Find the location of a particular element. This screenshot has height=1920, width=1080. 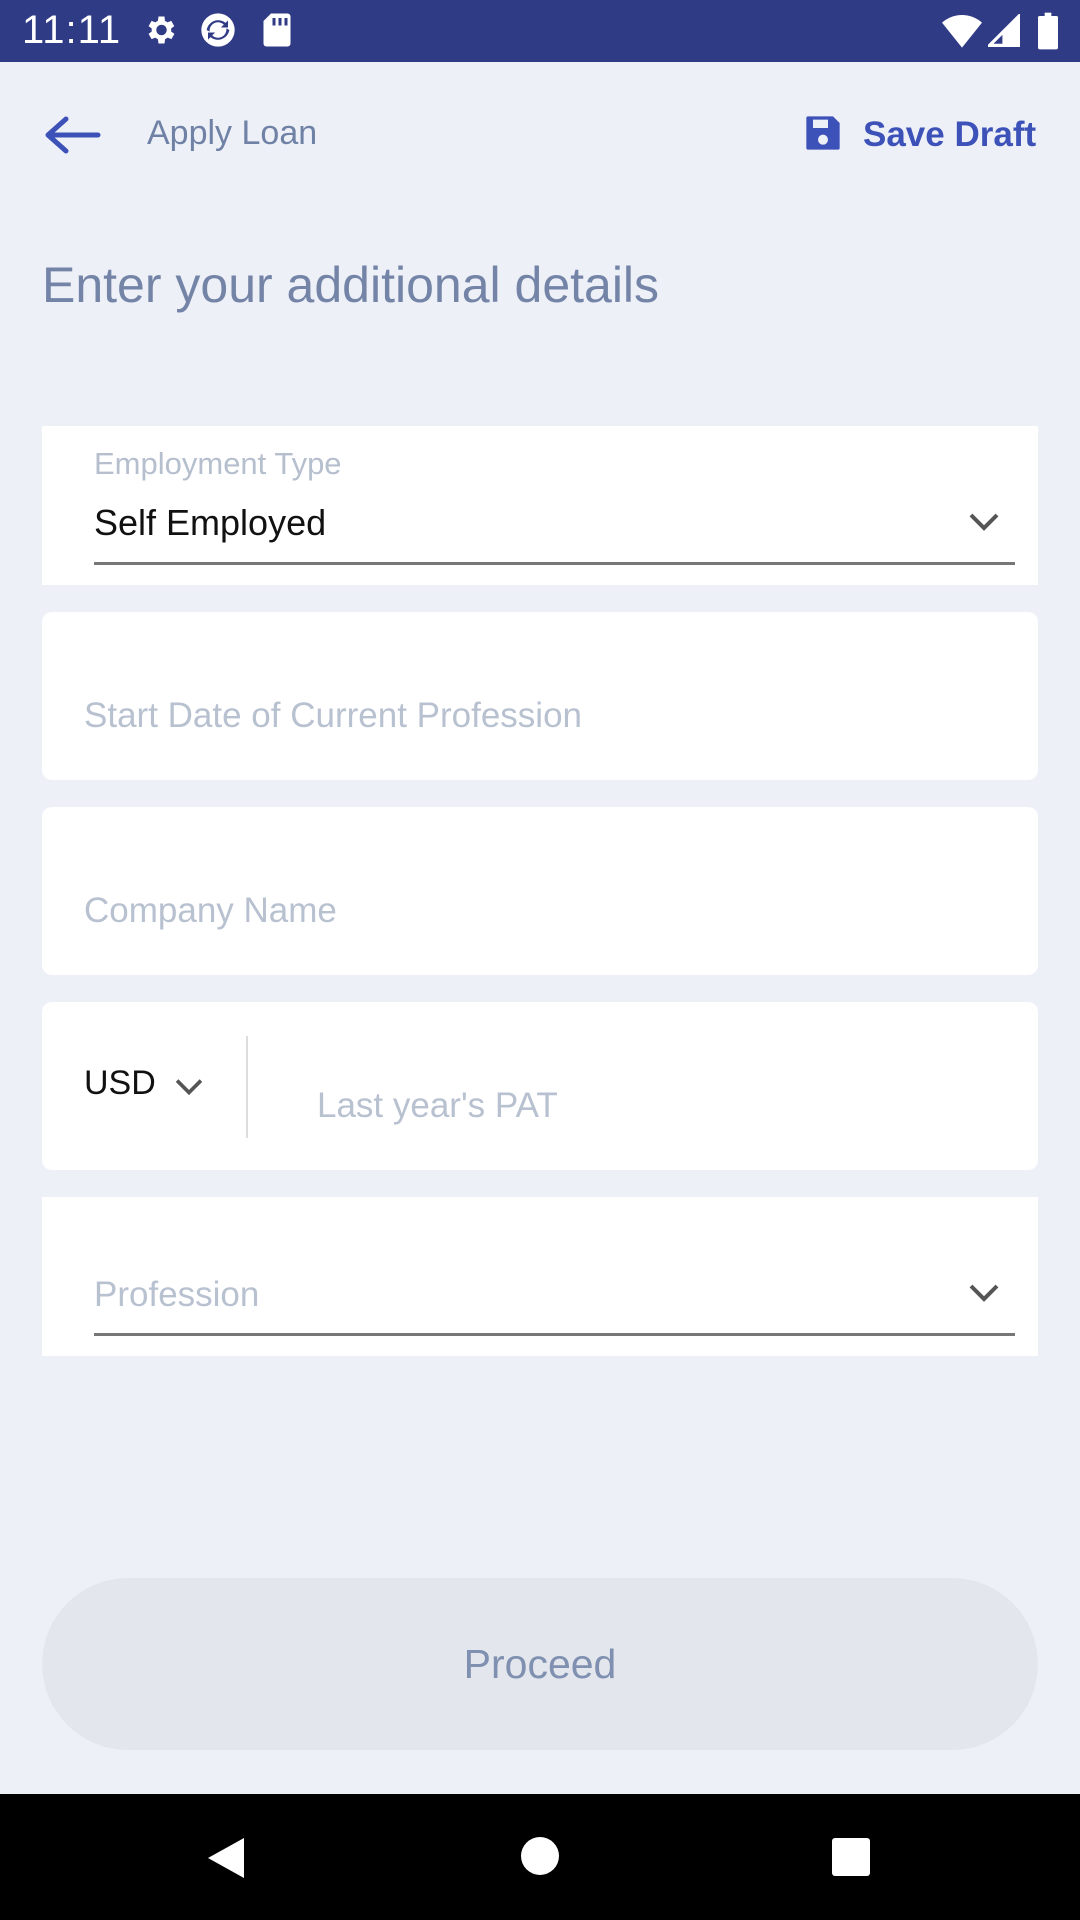

employment-type-value: Self Employed is located at coordinates (210, 522).